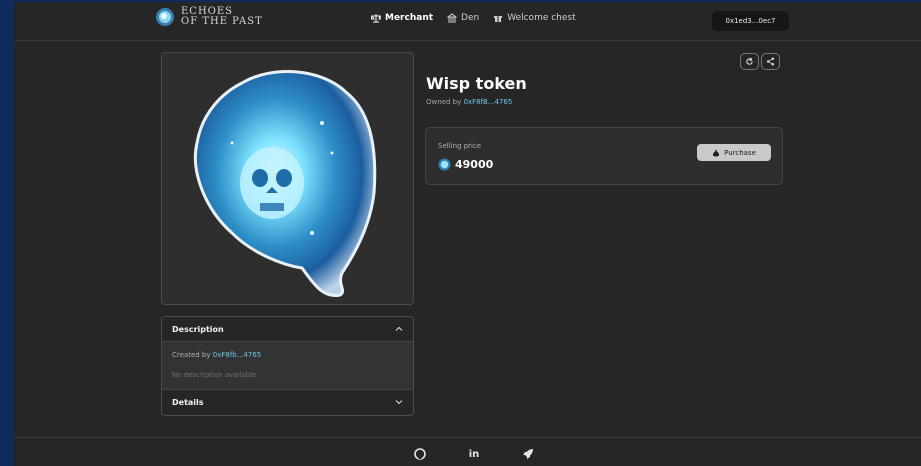 This screenshot has width=921, height=466. I want to click on rocket-link, so click(528, 454).